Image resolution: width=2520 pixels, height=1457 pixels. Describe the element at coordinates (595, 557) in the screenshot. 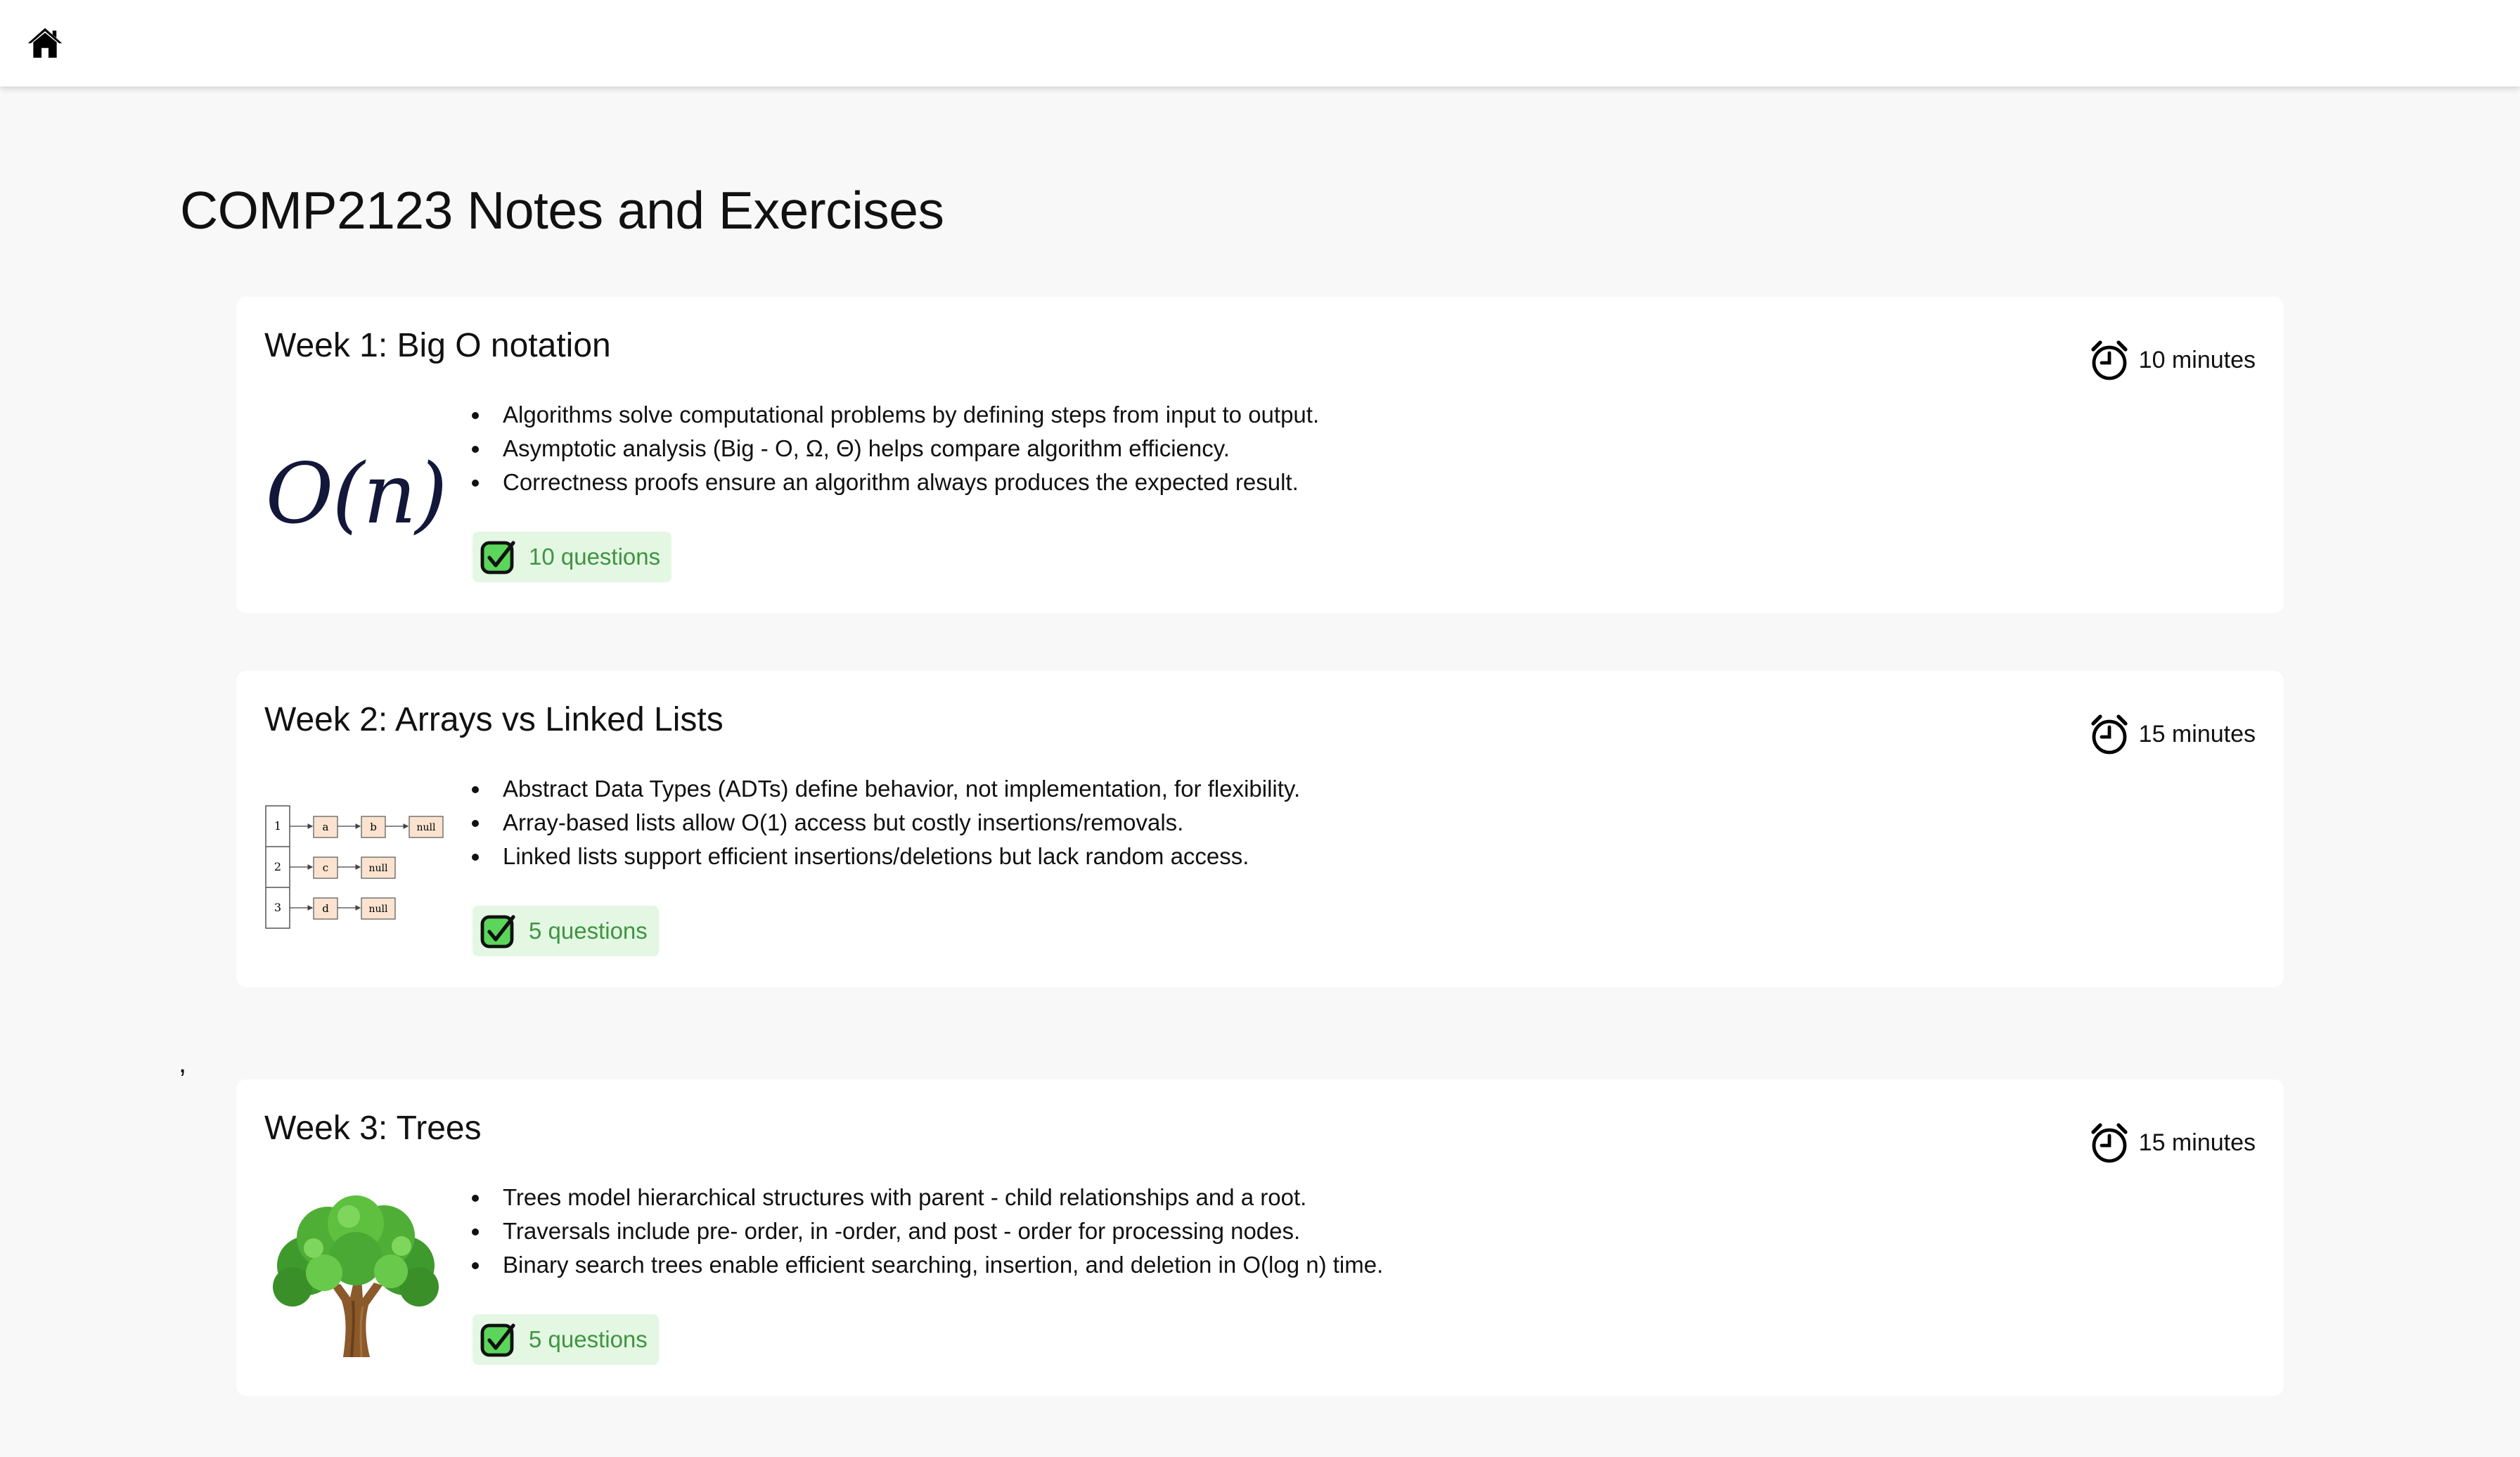

I see `questions-count: 10 questions` at that location.